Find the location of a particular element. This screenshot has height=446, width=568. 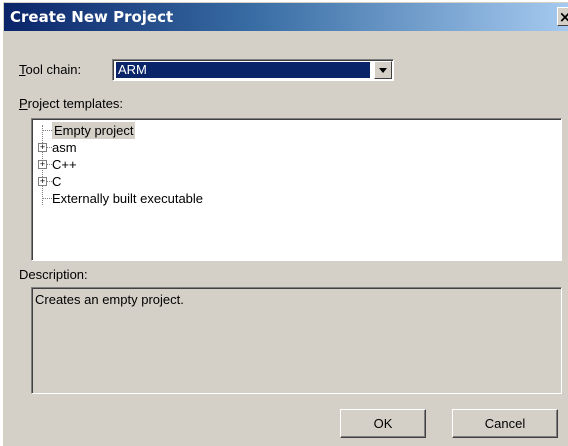

tree-item-label: Empty project is located at coordinates (94, 130).